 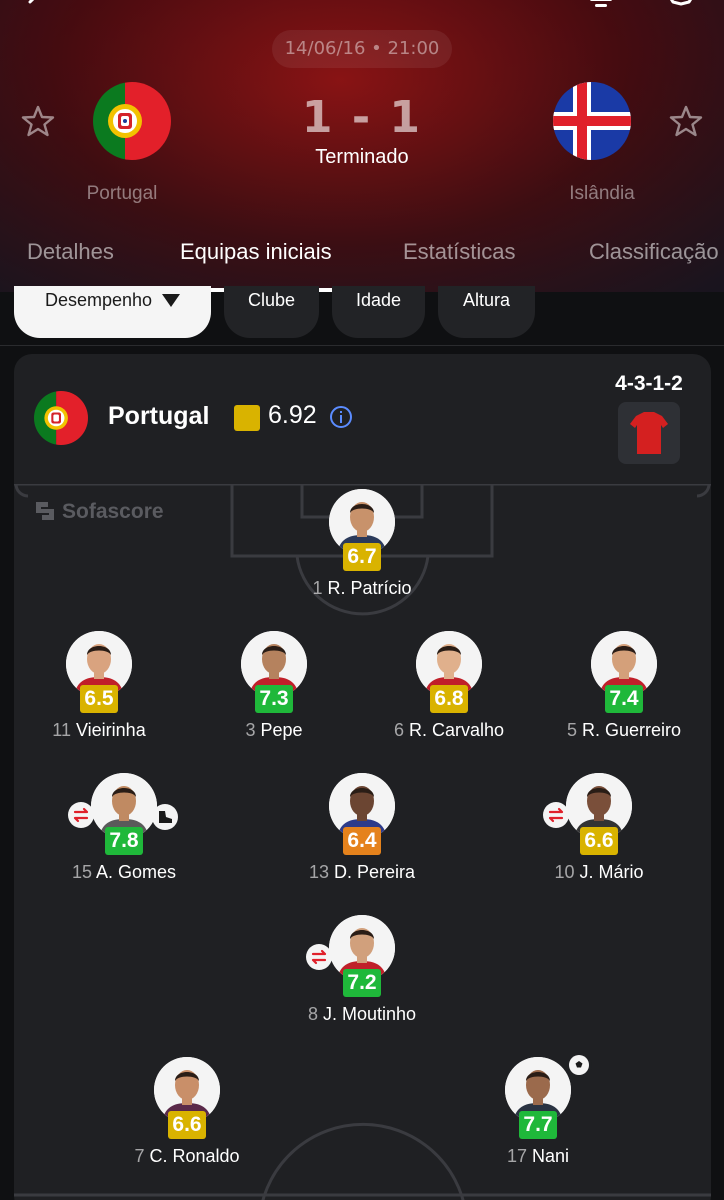 What do you see at coordinates (375, 872) in the screenshot?
I see `player-name-text: D. Pereira` at bounding box center [375, 872].